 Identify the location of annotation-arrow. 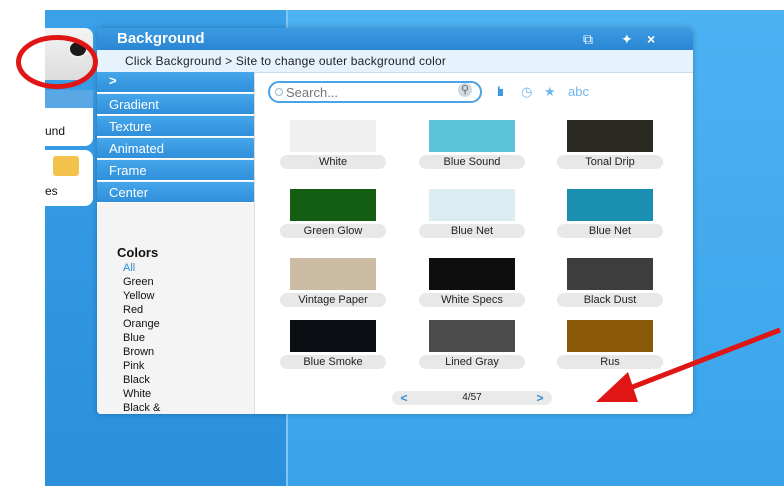
(688, 364).